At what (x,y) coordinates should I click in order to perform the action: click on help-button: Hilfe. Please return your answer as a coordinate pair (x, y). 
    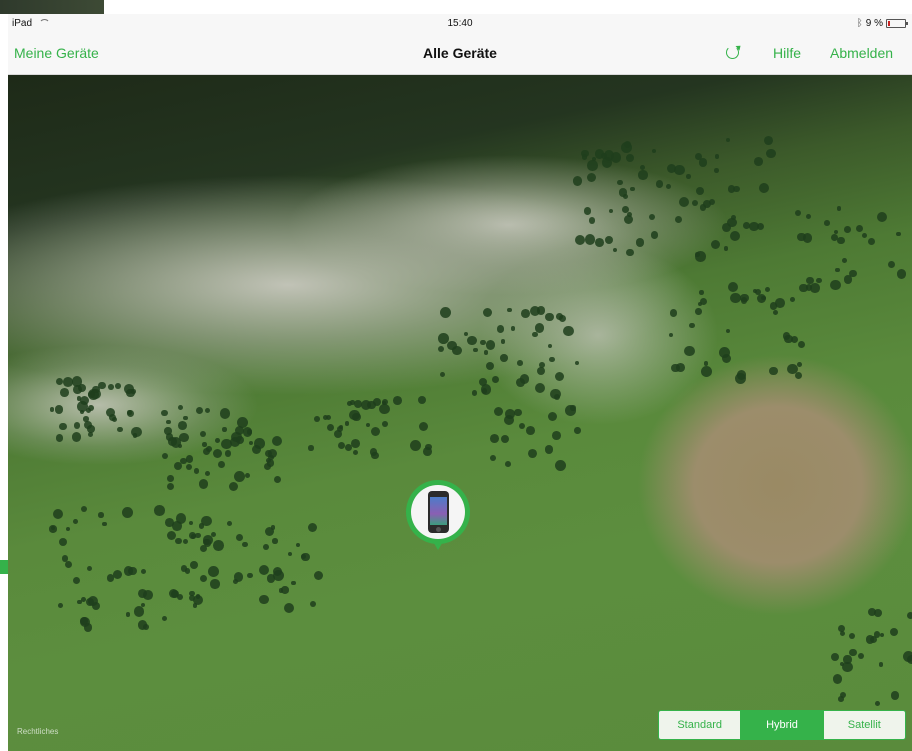
    Looking at the image, I should click on (787, 53).